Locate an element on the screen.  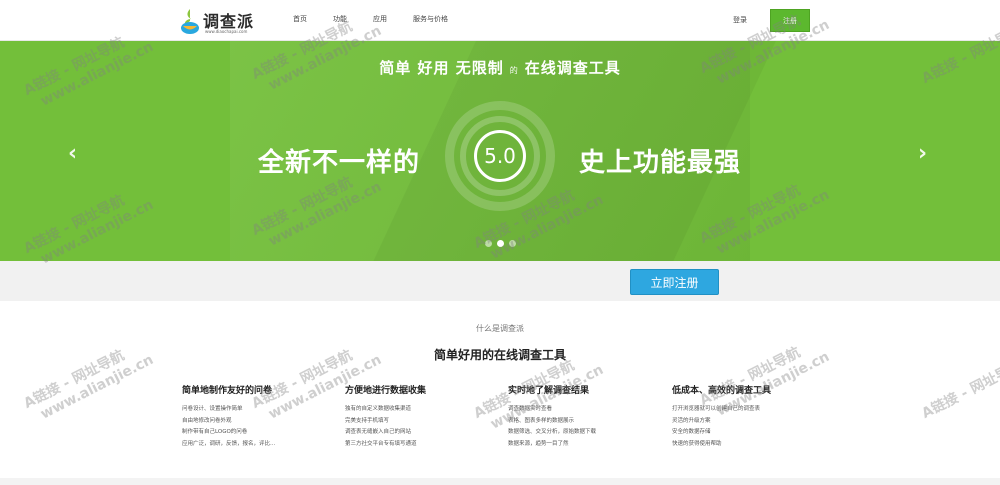
footer-divider is located at coordinates (500, 481).